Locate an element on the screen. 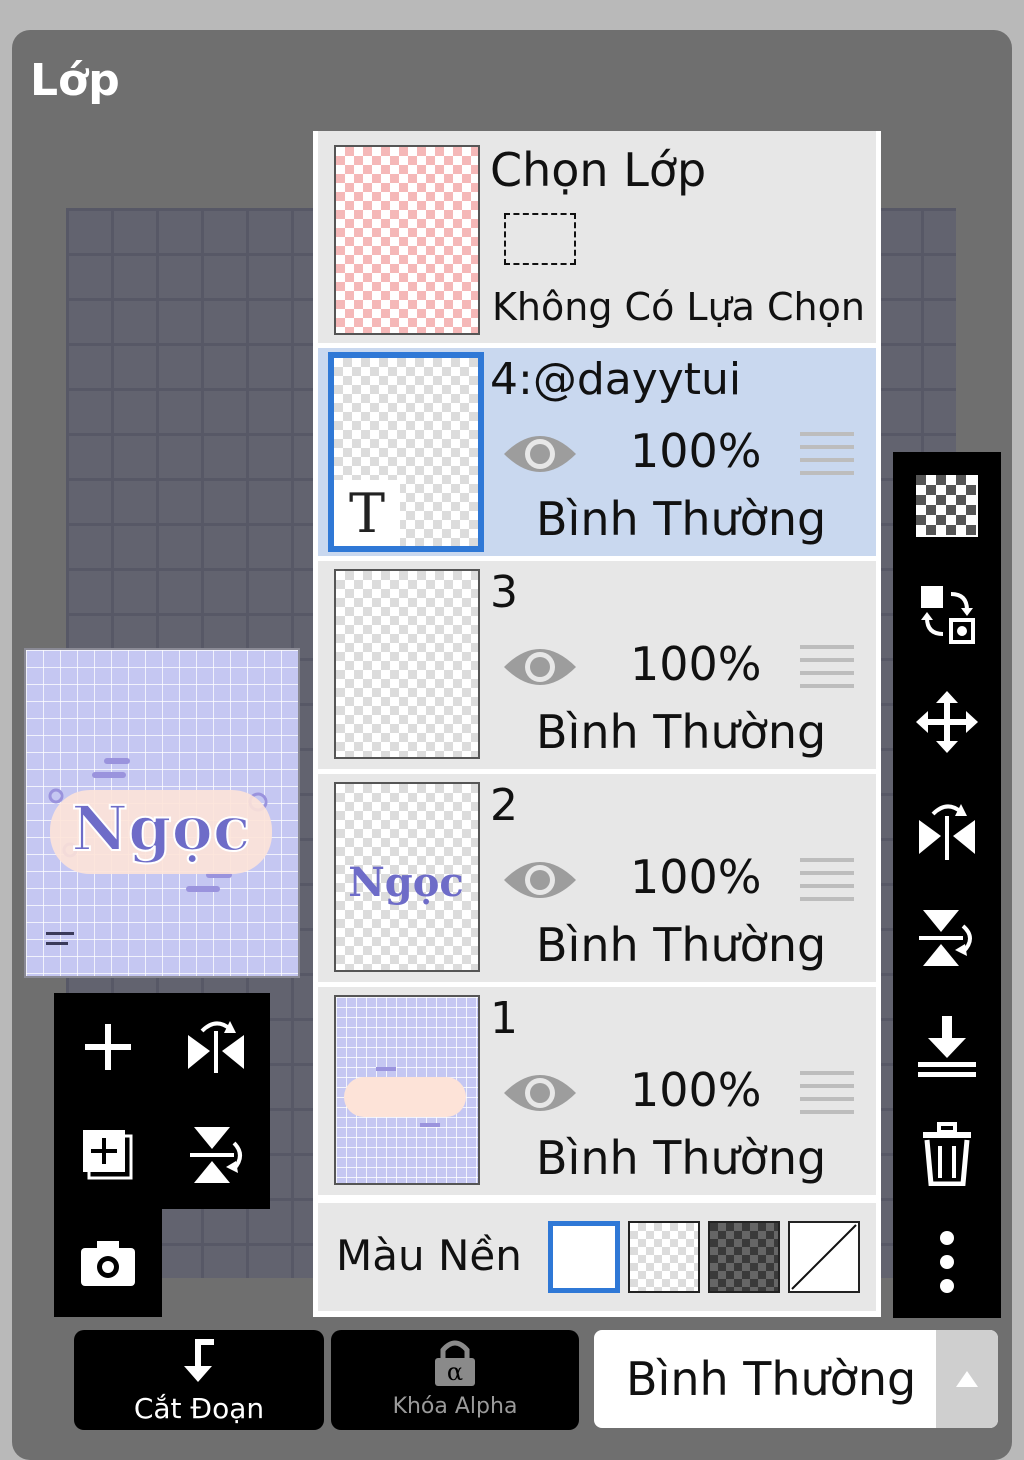 Image resolution: width=1024 pixels, height=1460 pixels. layer-thumbnail: Ngọc is located at coordinates (407, 877).